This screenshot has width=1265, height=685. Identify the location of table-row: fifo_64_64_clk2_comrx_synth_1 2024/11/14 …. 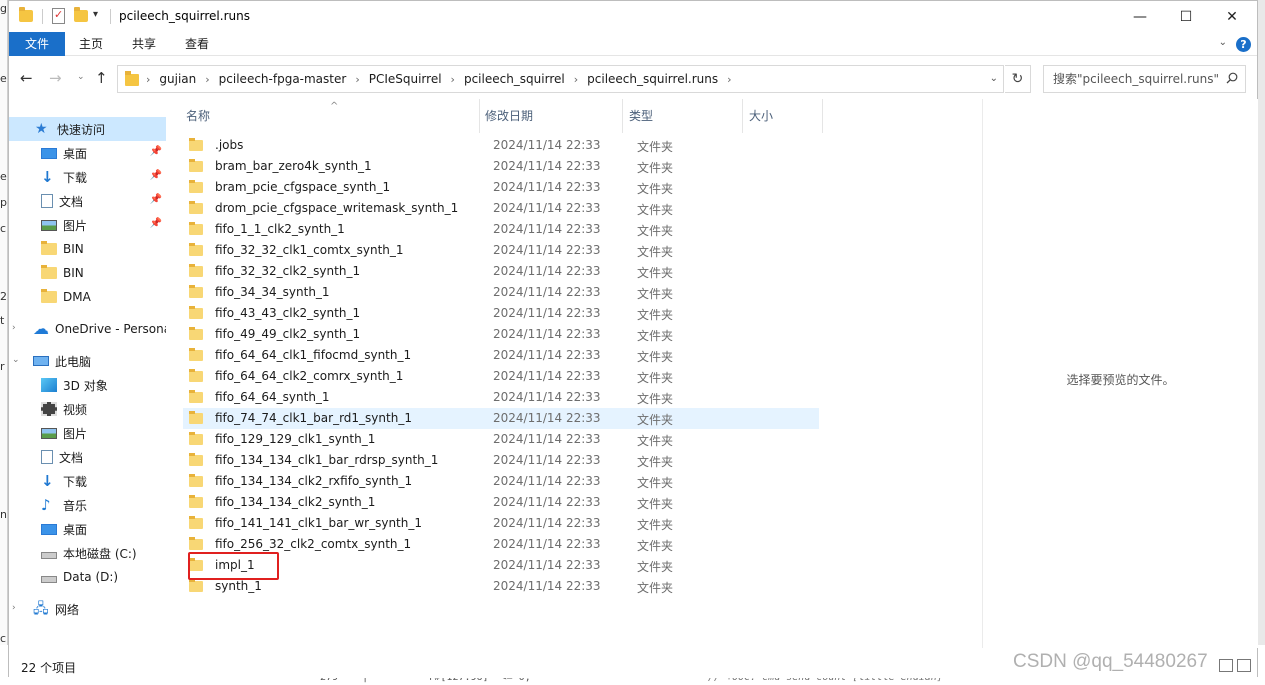
(501, 376).